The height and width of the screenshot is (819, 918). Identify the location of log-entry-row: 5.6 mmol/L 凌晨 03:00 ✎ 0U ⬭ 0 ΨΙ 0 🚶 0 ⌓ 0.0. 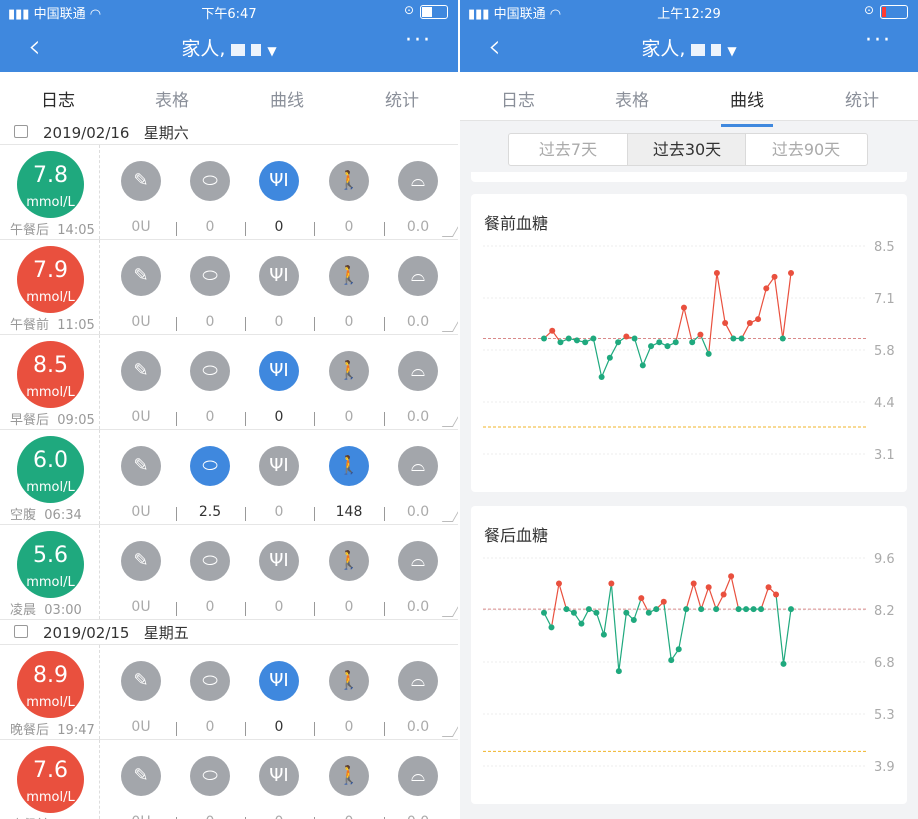
(229, 572).